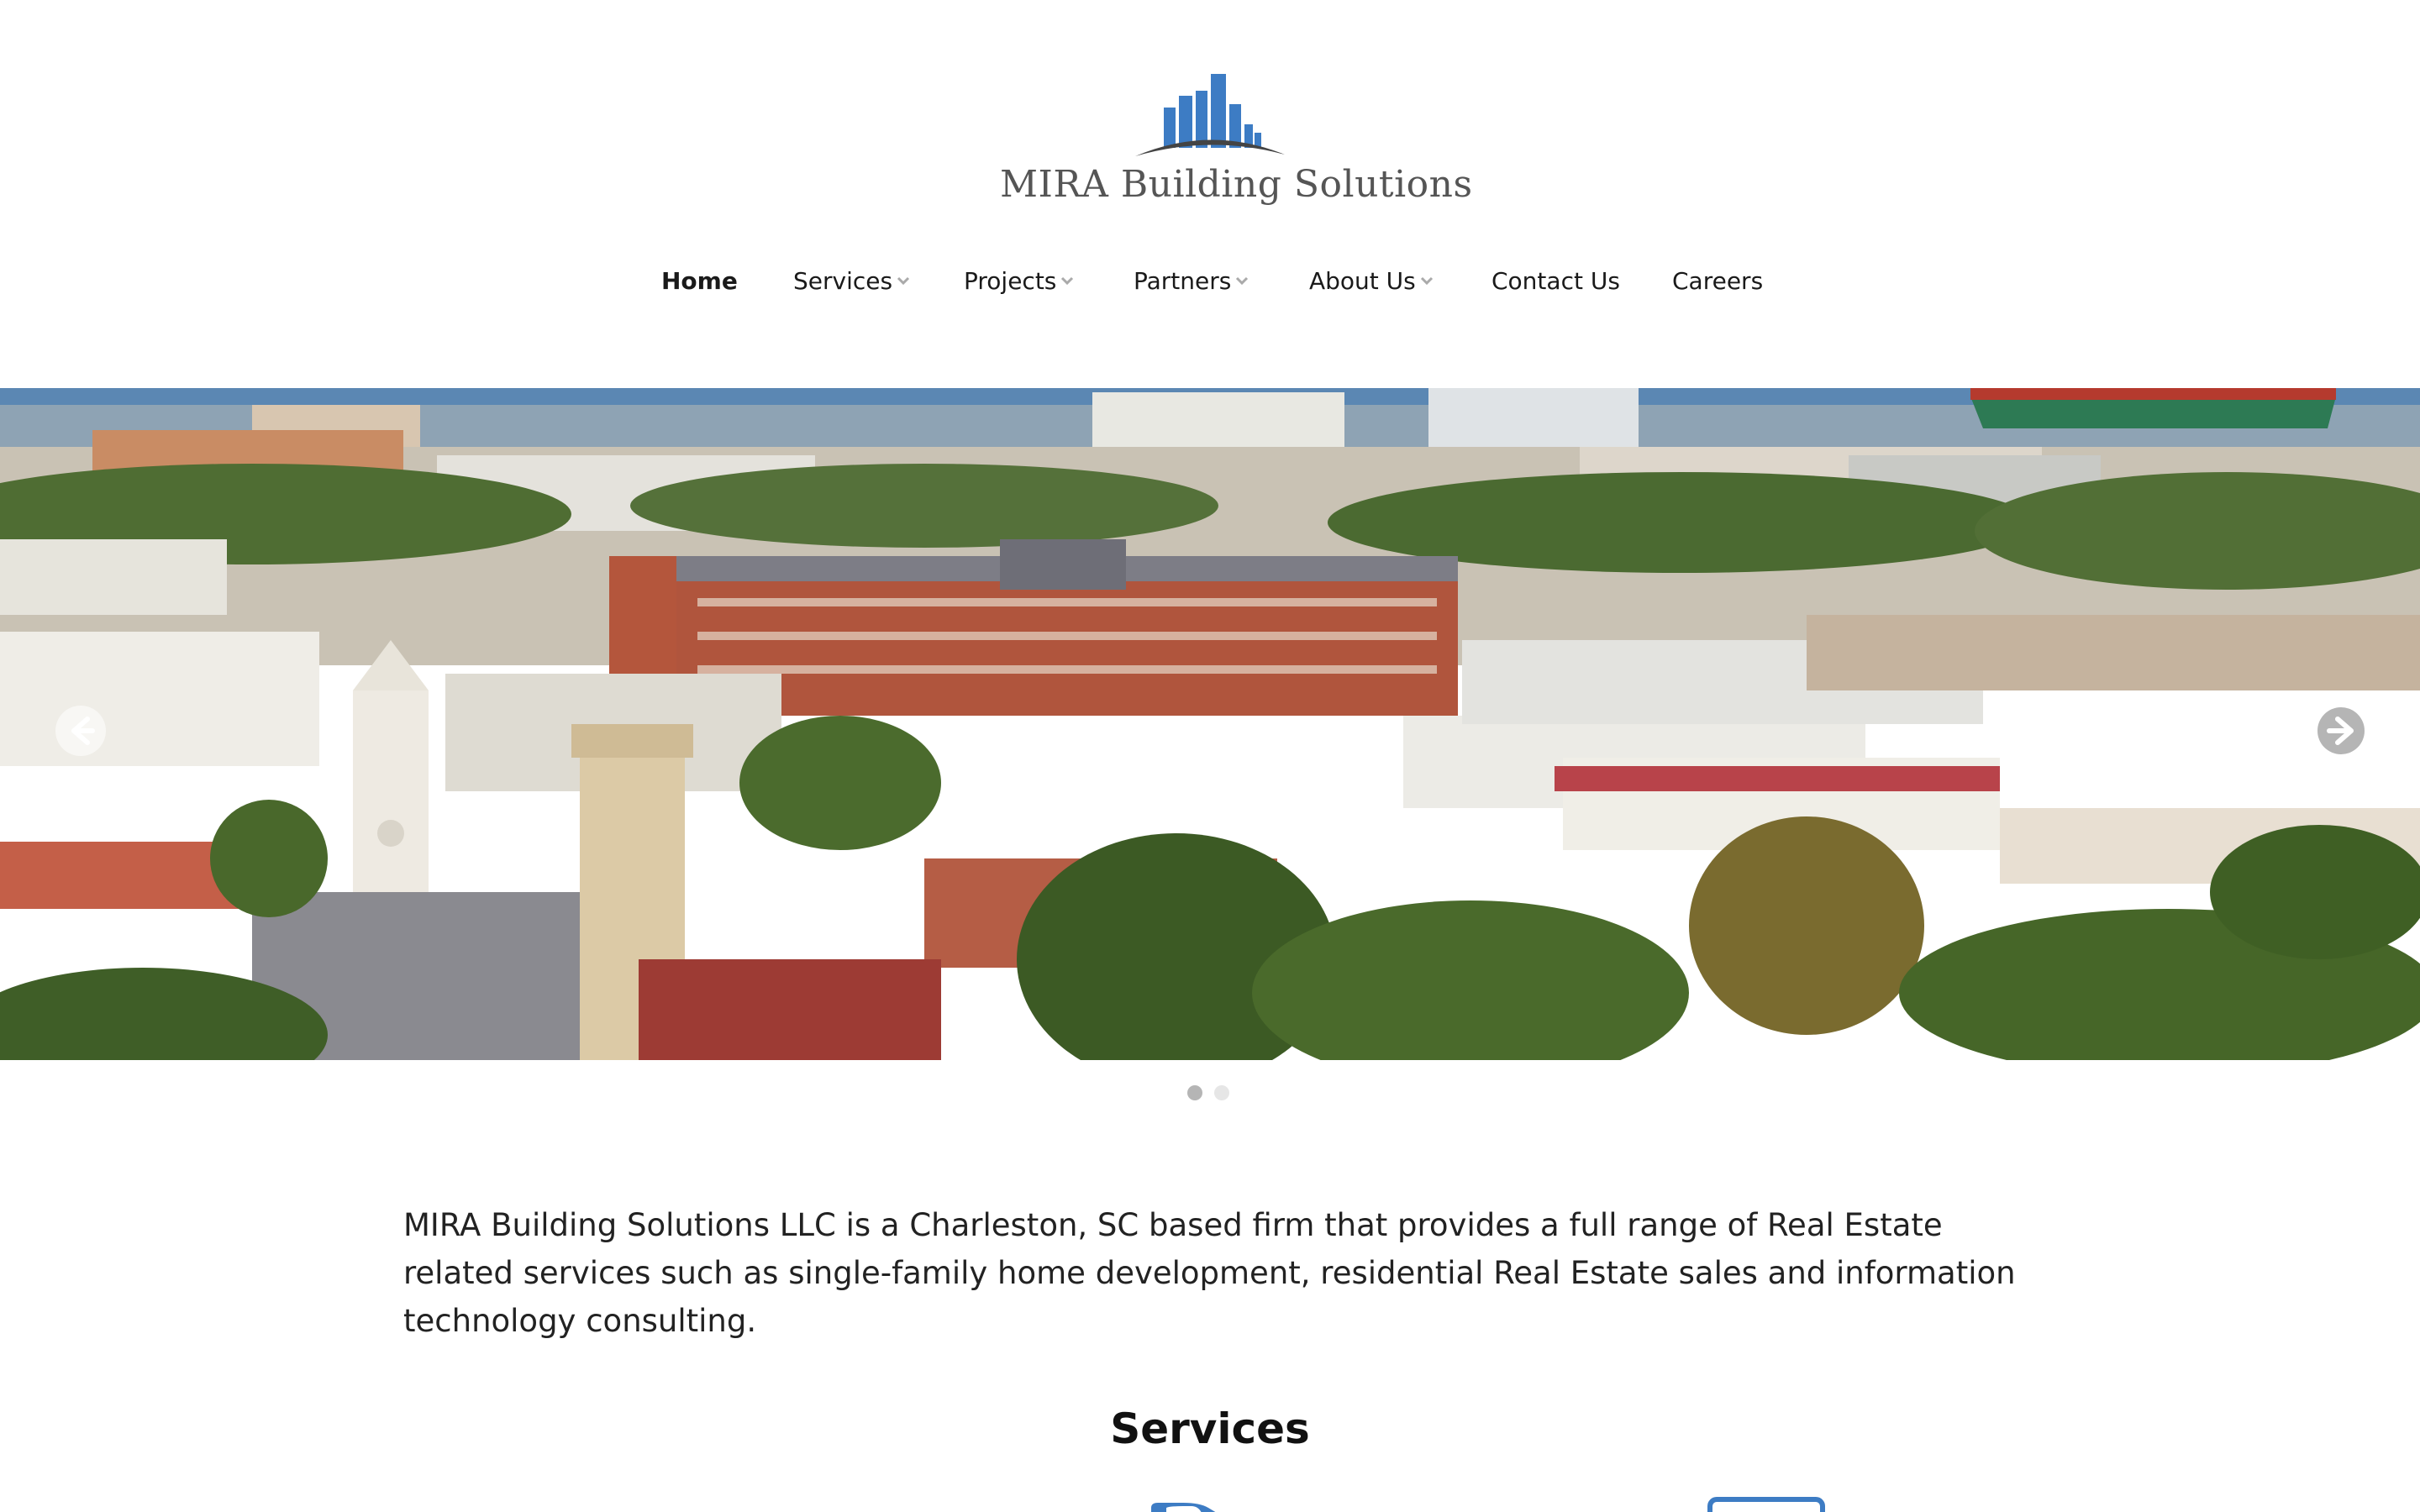 This screenshot has width=2420, height=1512. I want to click on nav-item-services: Services, so click(852, 281).